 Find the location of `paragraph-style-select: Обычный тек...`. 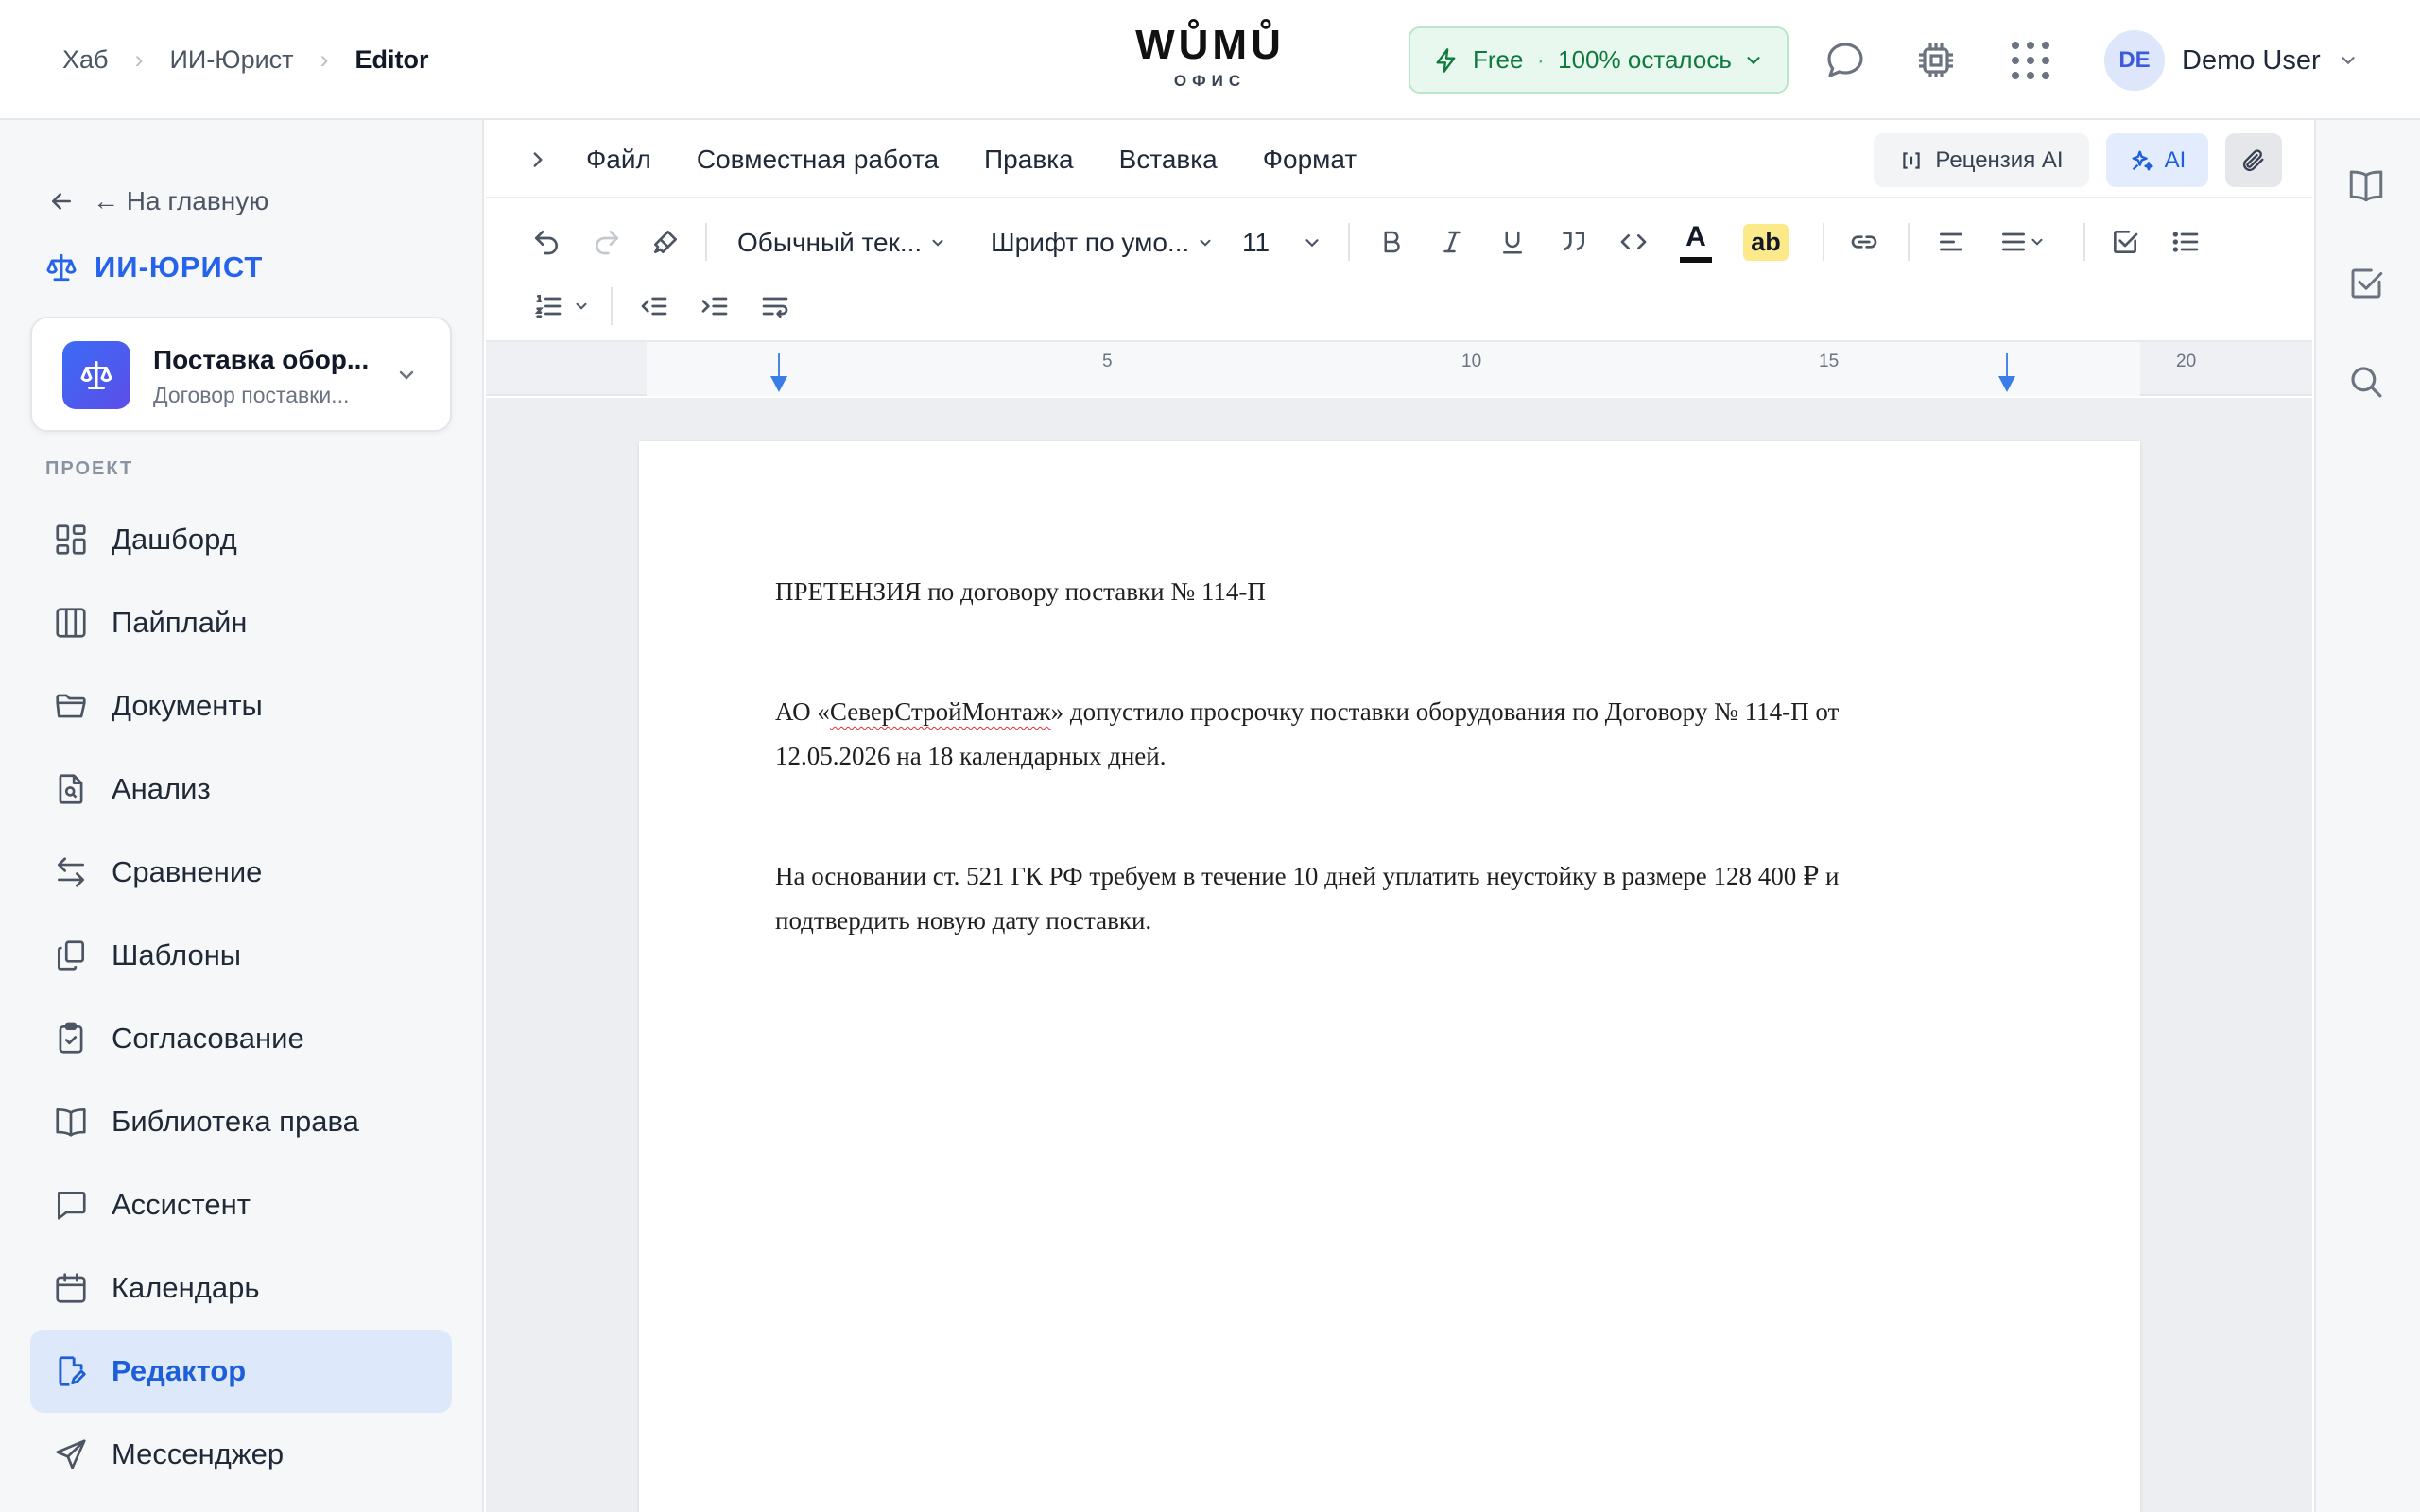

paragraph-style-select: Обычный тек... is located at coordinates (842, 243).